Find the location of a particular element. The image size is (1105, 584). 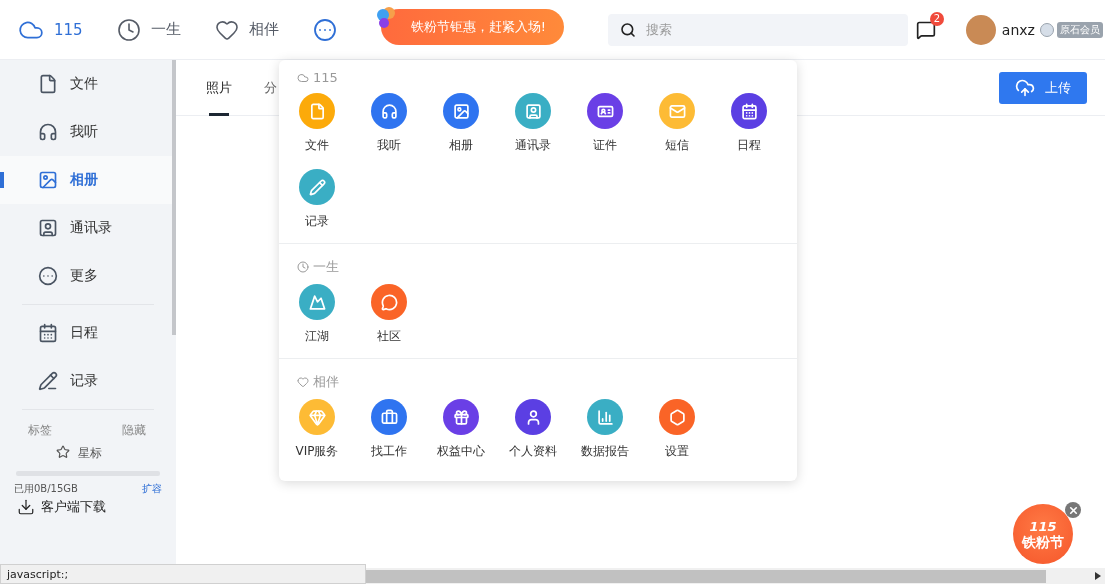

sidebar-item: 相册 is located at coordinates (86, 180).